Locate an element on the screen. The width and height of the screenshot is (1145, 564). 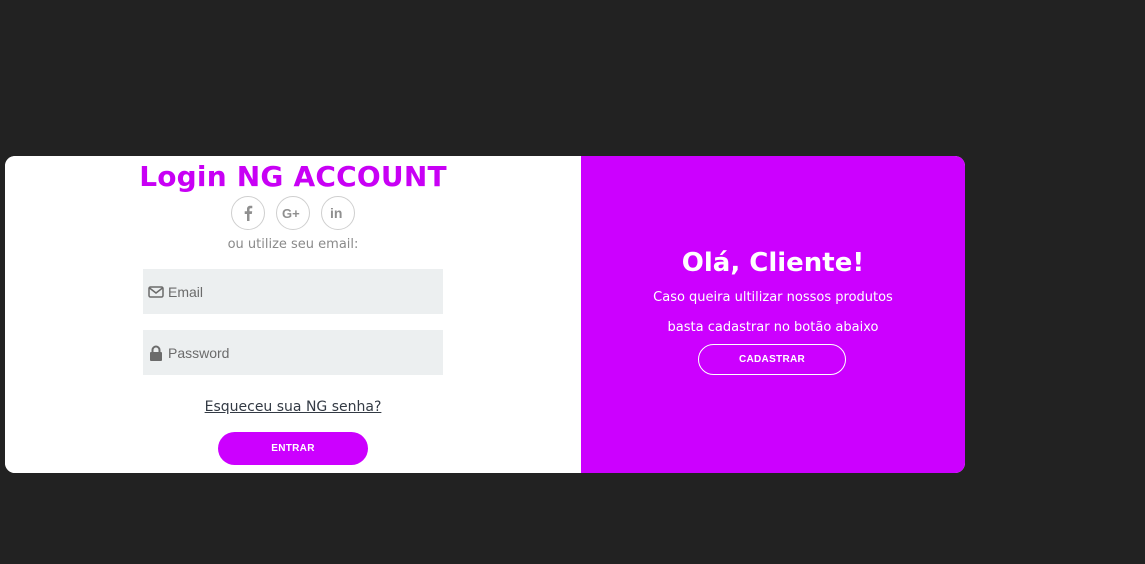
email-input is located at coordinates (298, 291).